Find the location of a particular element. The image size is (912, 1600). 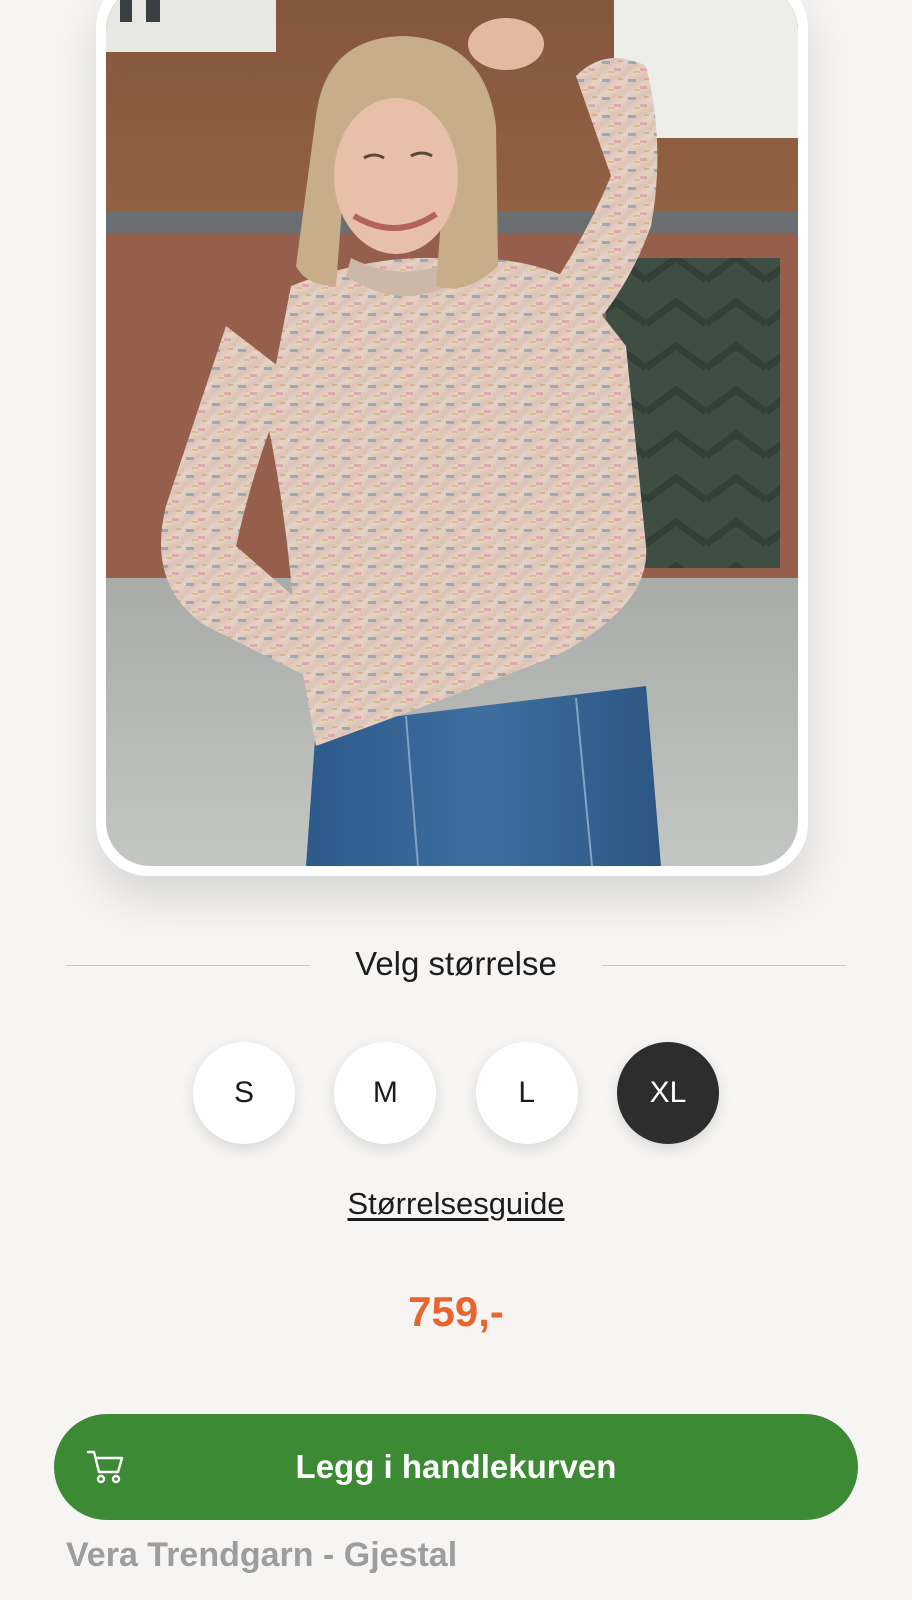

size-options: S M L XL is located at coordinates (456, 1094).